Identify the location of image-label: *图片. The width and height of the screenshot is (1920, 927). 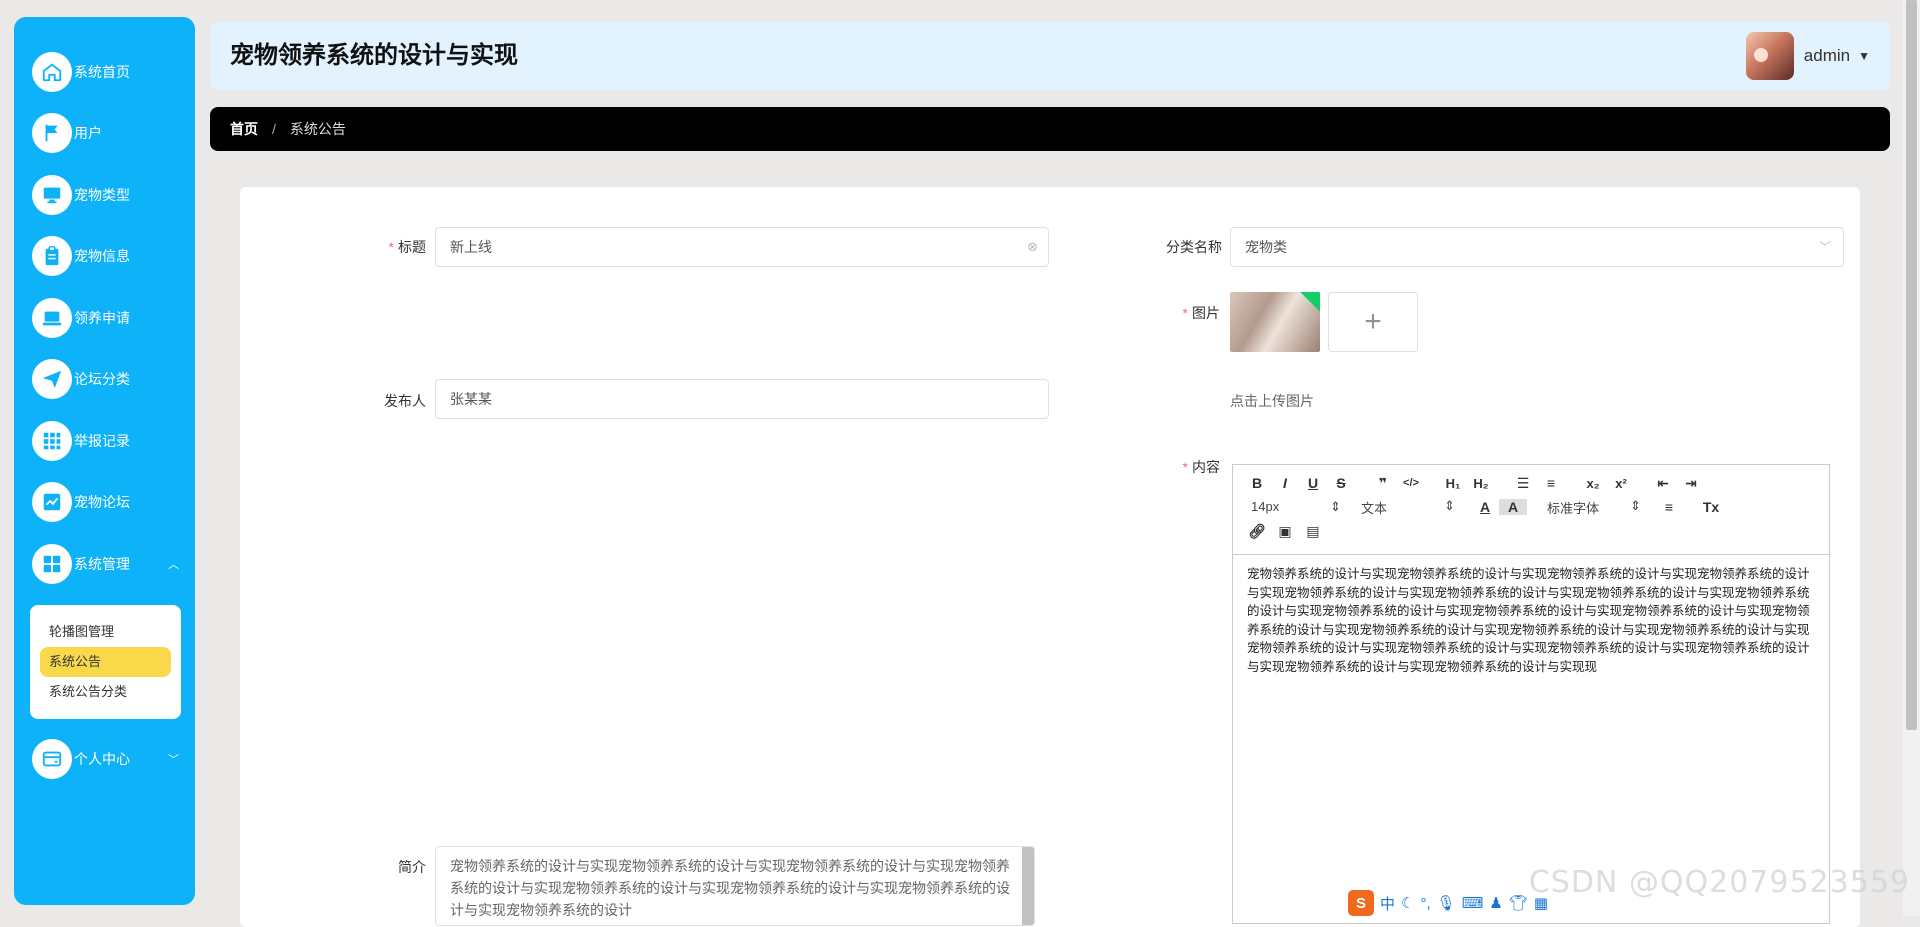
(1160, 313).